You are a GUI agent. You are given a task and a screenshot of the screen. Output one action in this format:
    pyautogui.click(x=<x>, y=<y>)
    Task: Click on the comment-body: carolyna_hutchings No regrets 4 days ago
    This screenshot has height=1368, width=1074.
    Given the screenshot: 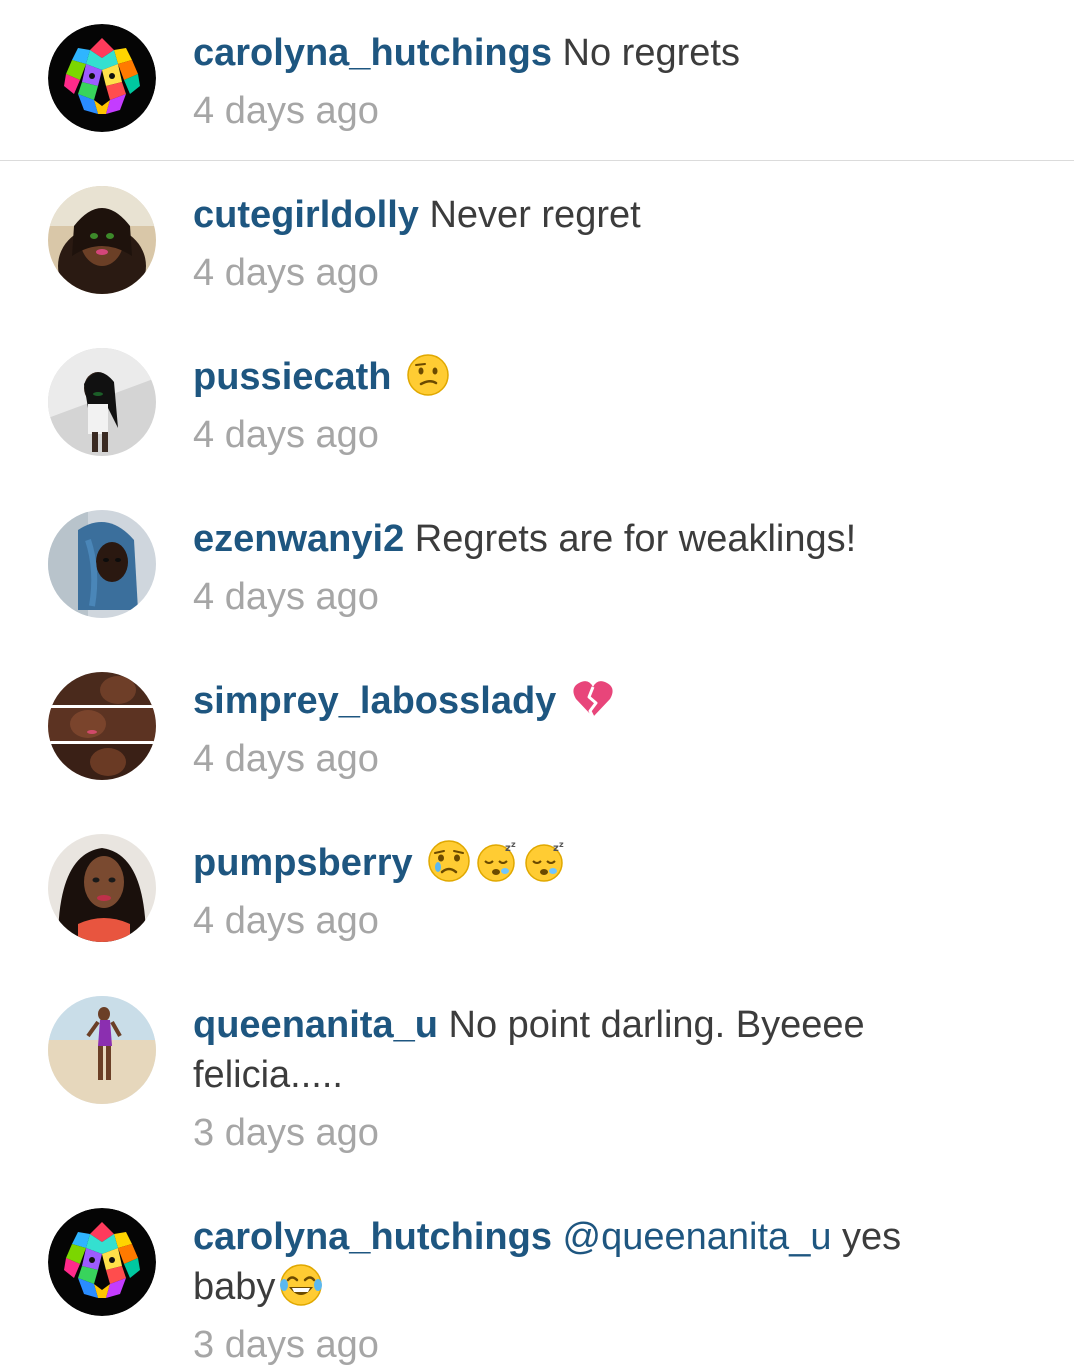 What is the action you would take?
    pyautogui.click(x=573, y=82)
    